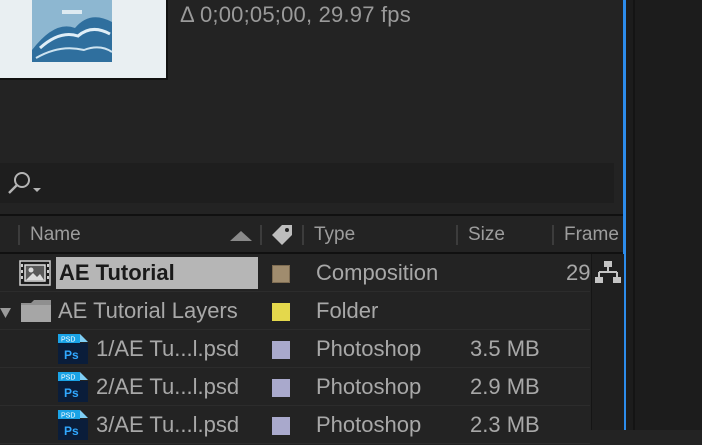 This screenshot has height=445, width=702. I want to click on composition-info: Δ 0;00;05;00, 29.97 fps, so click(295, 14).